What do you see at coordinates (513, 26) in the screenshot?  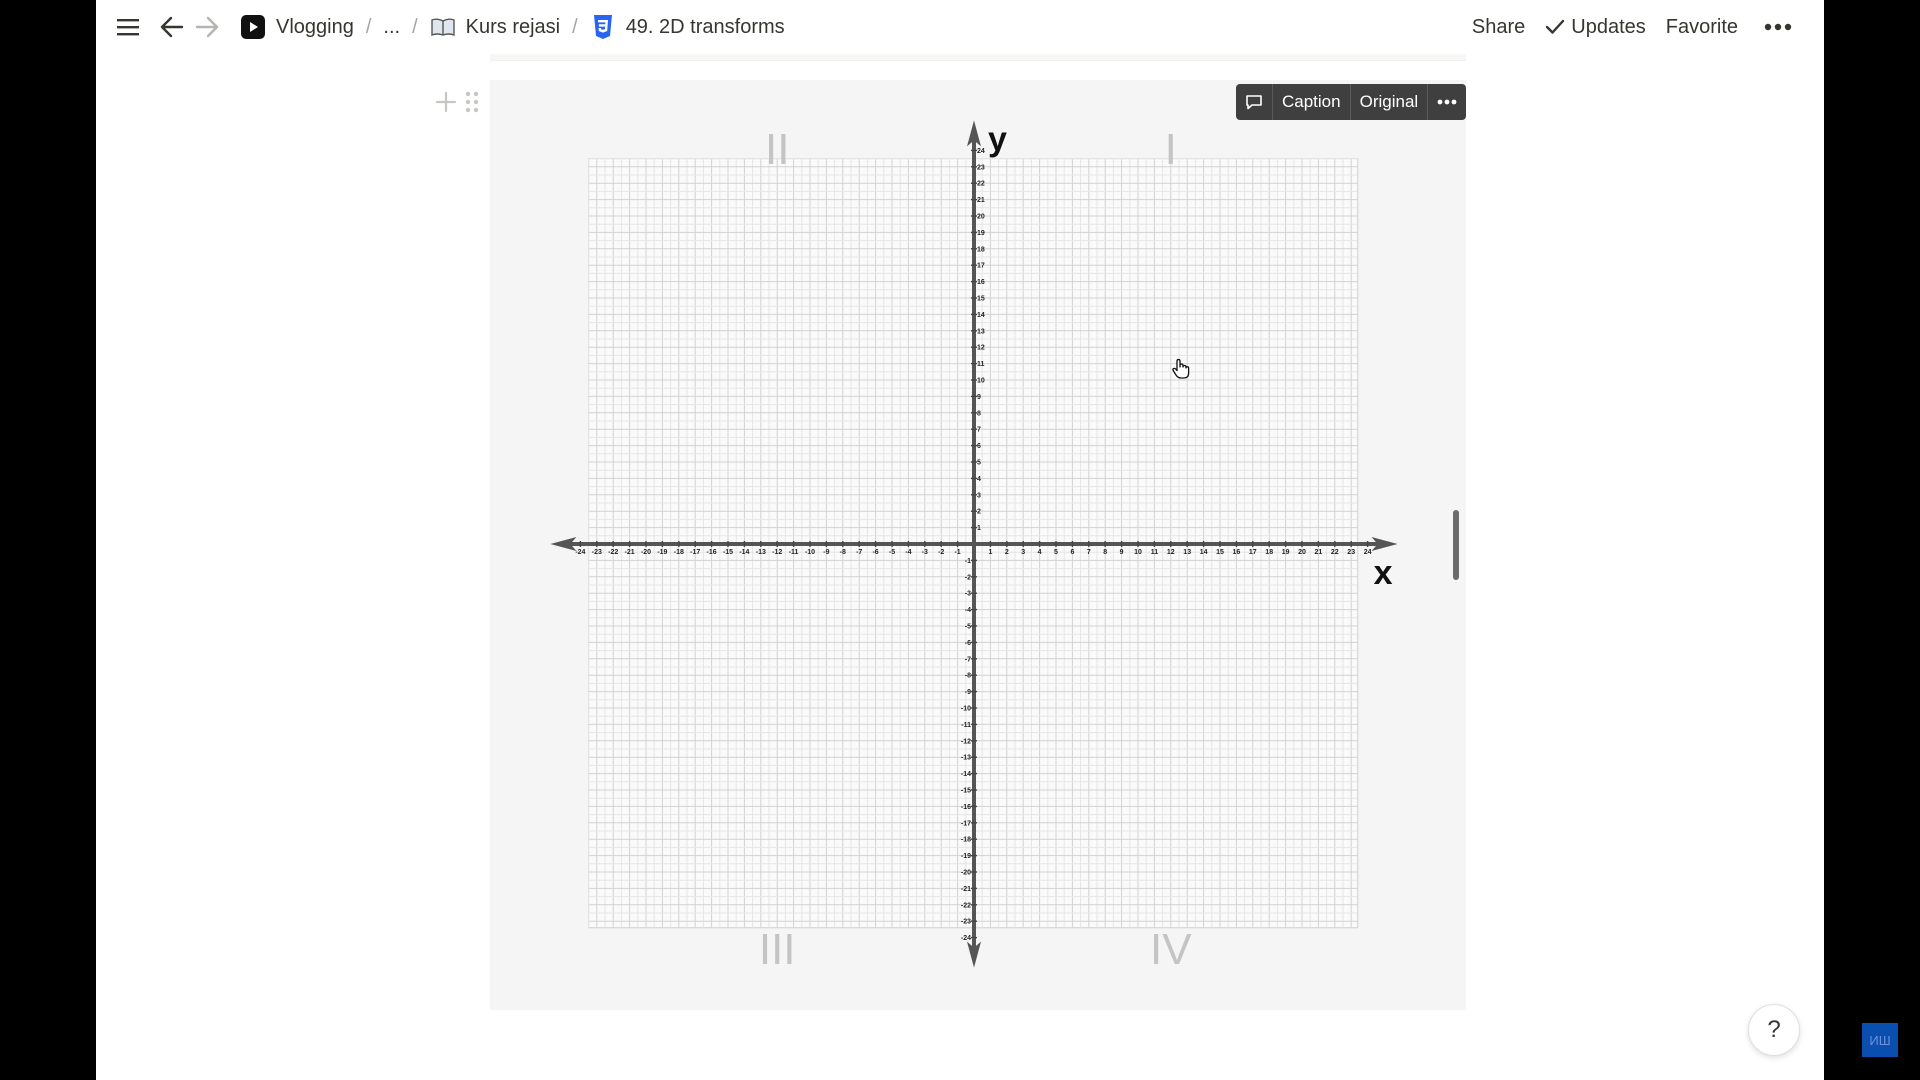 I see `breadcrumb-label: Kurs rejasi` at bounding box center [513, 26].